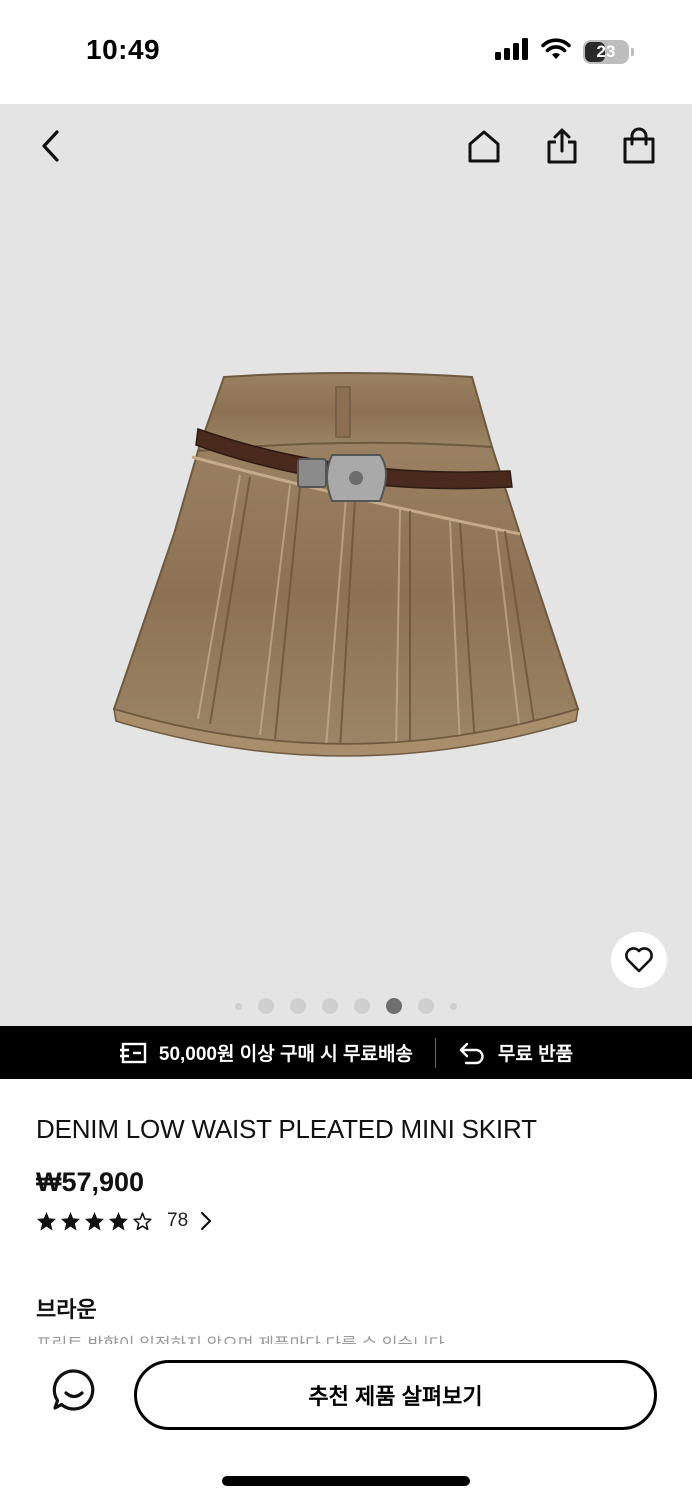 This screenshot has height=1500, width=692. I want to click on back-icon, so click(50, 146).